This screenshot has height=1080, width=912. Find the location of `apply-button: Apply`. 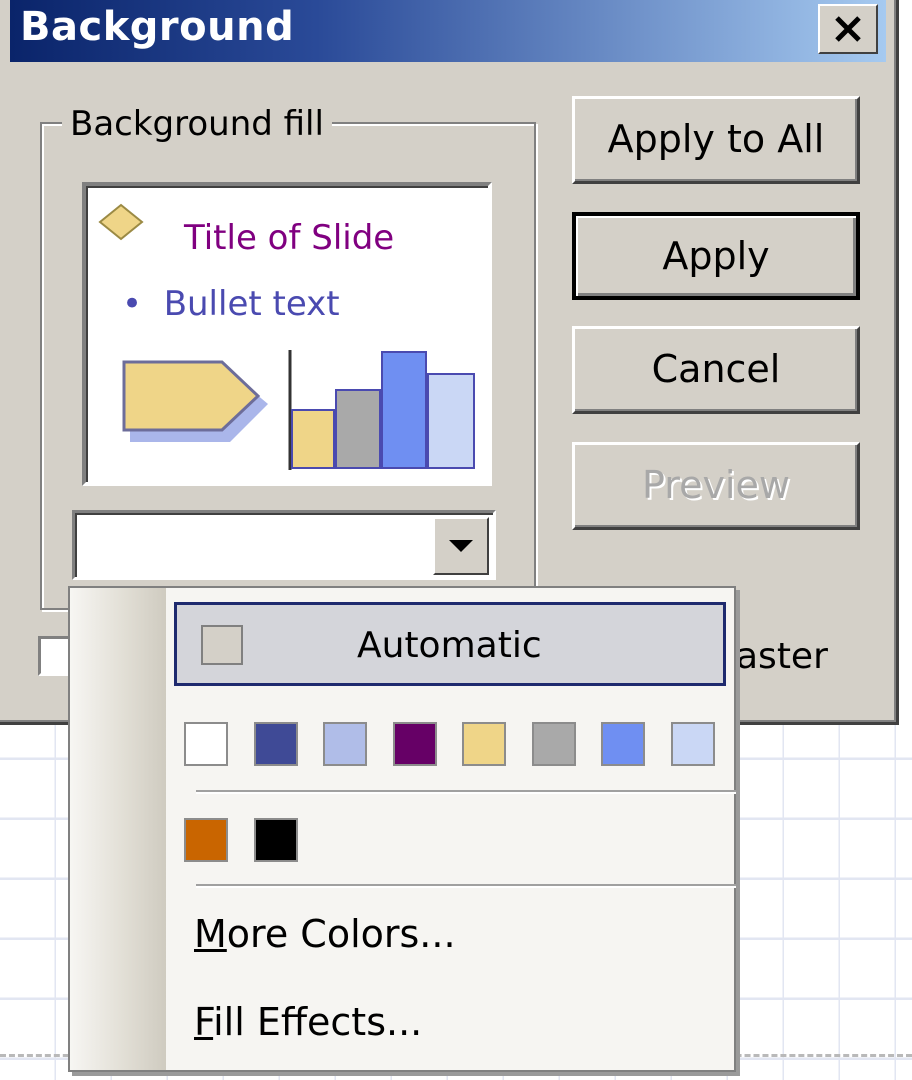

apply-button: Apply is located at coordinates (716, 256).